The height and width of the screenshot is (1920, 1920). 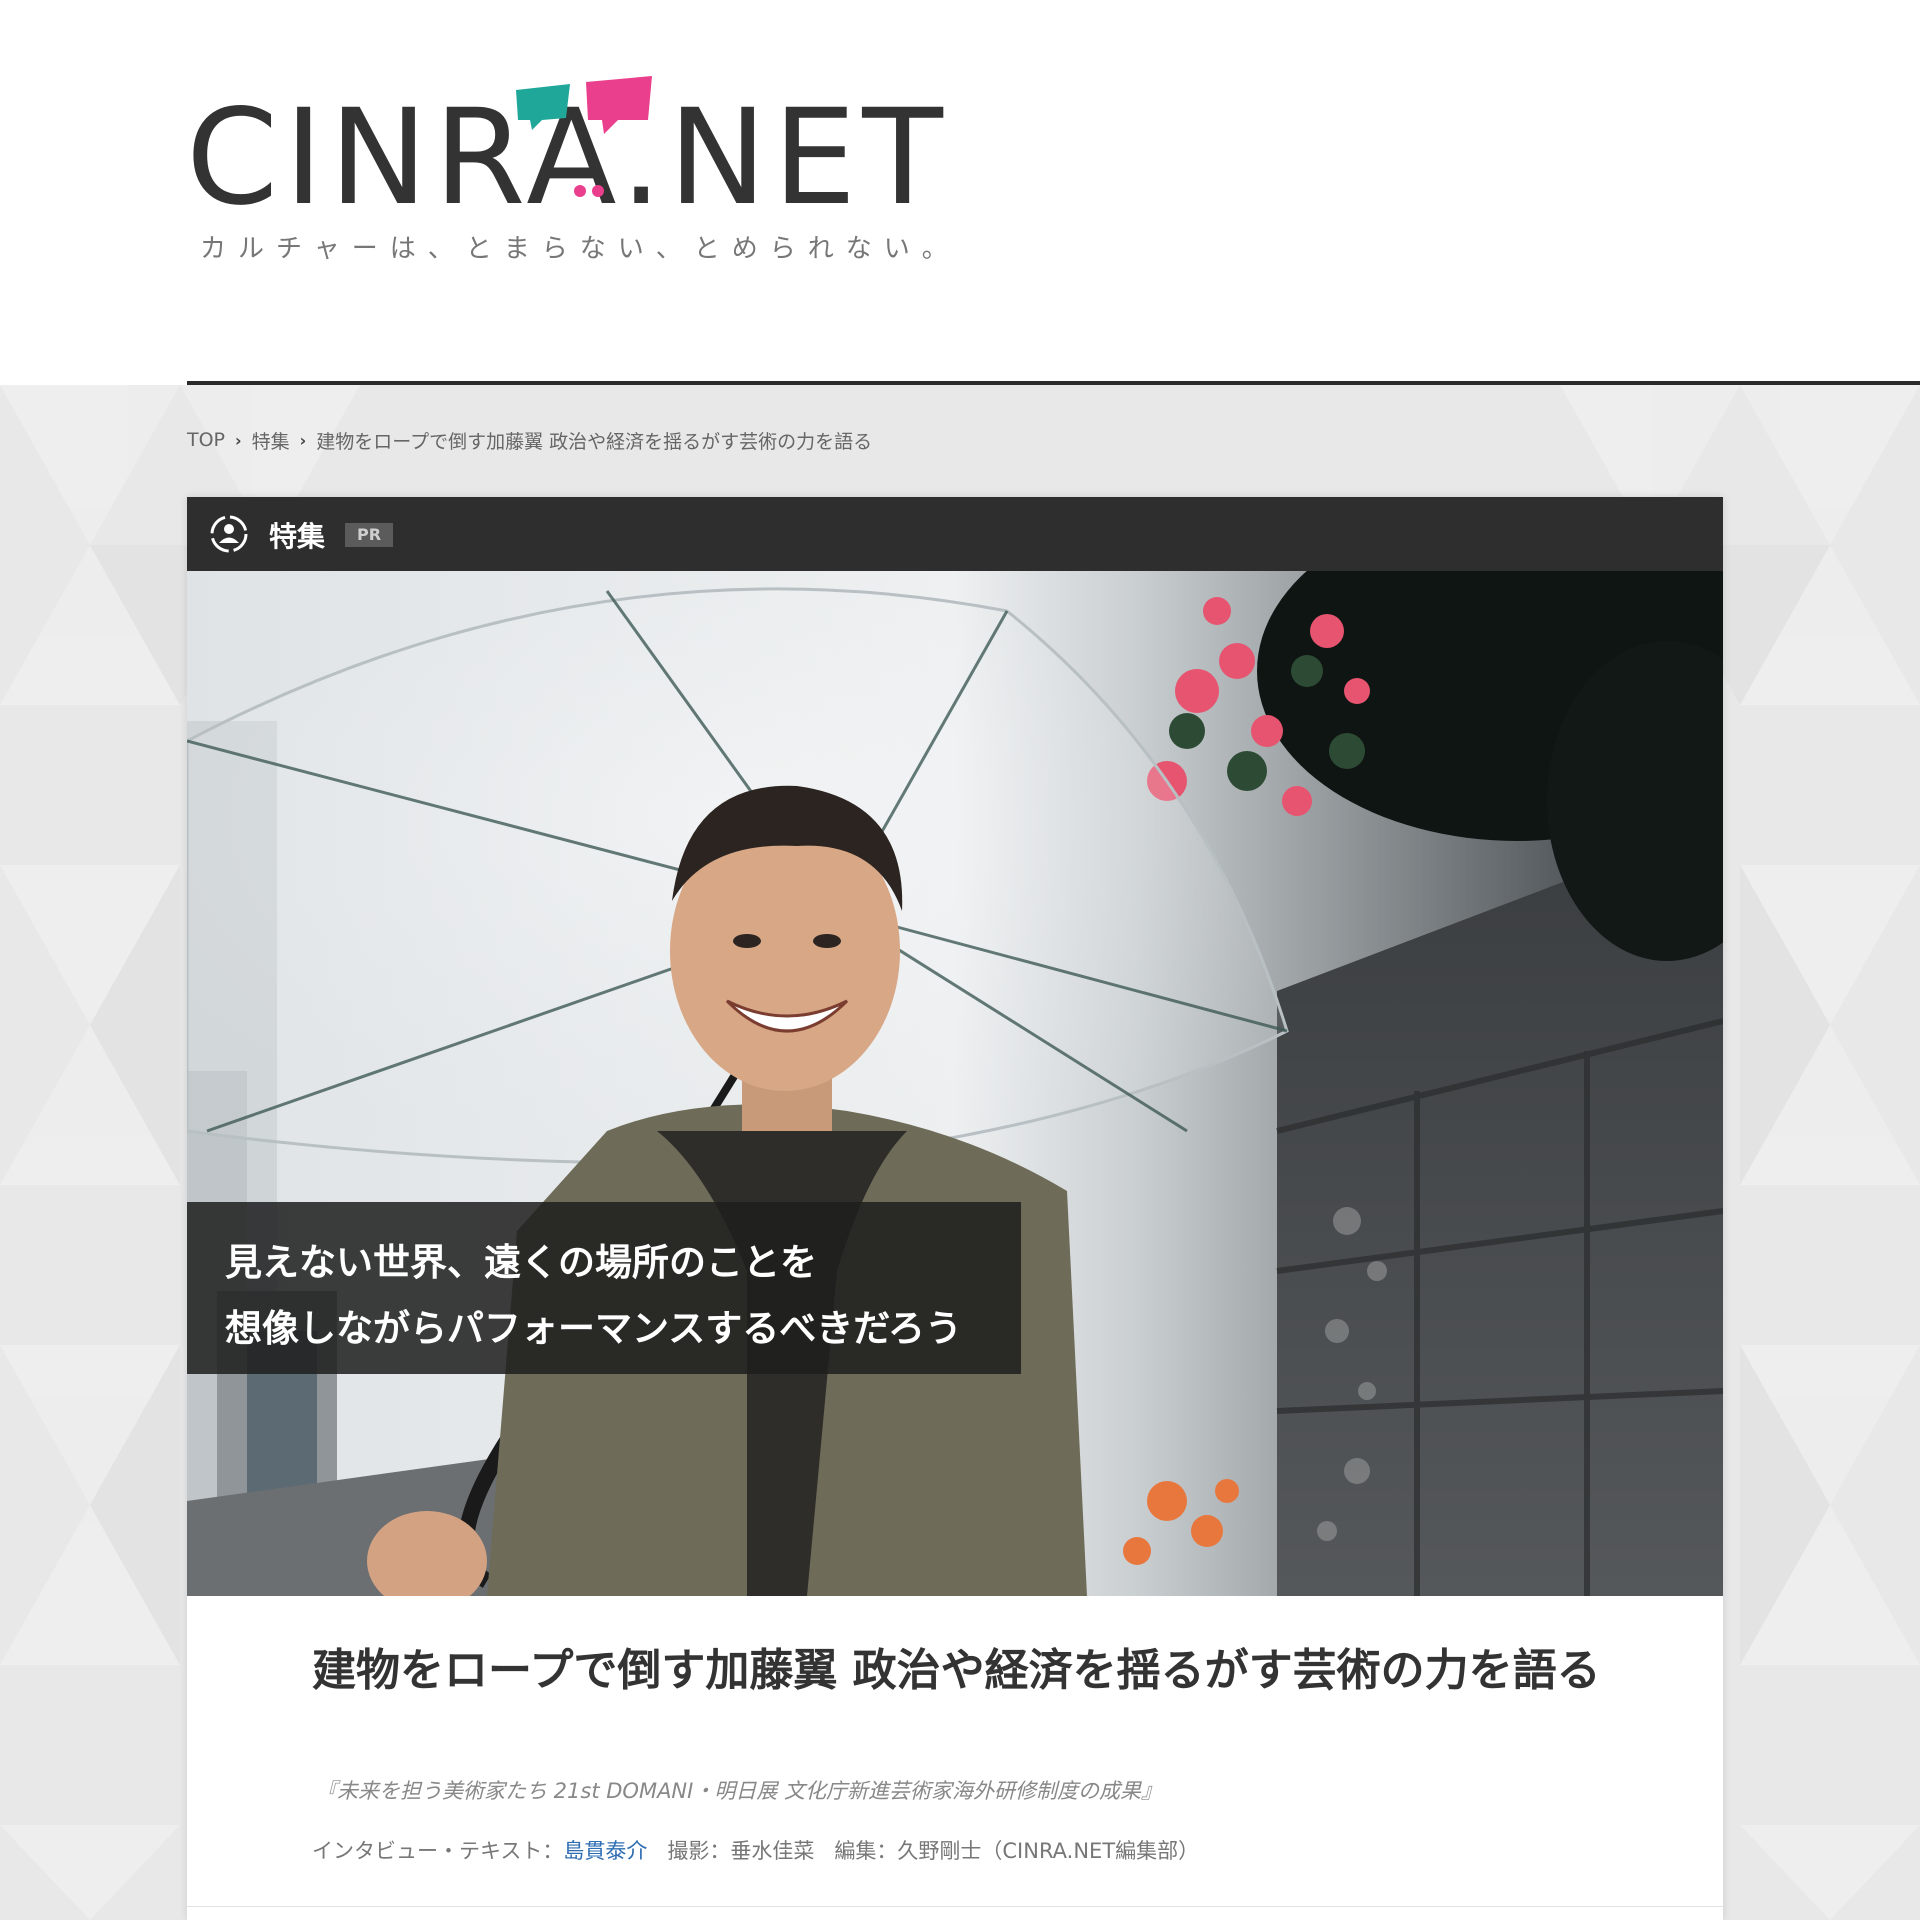 I want to click on pull-quote-box: 見えない世界、遠くの場所のことを 想像しながらパフォーマンスするべきだろう, so click(x=604, y=1288).